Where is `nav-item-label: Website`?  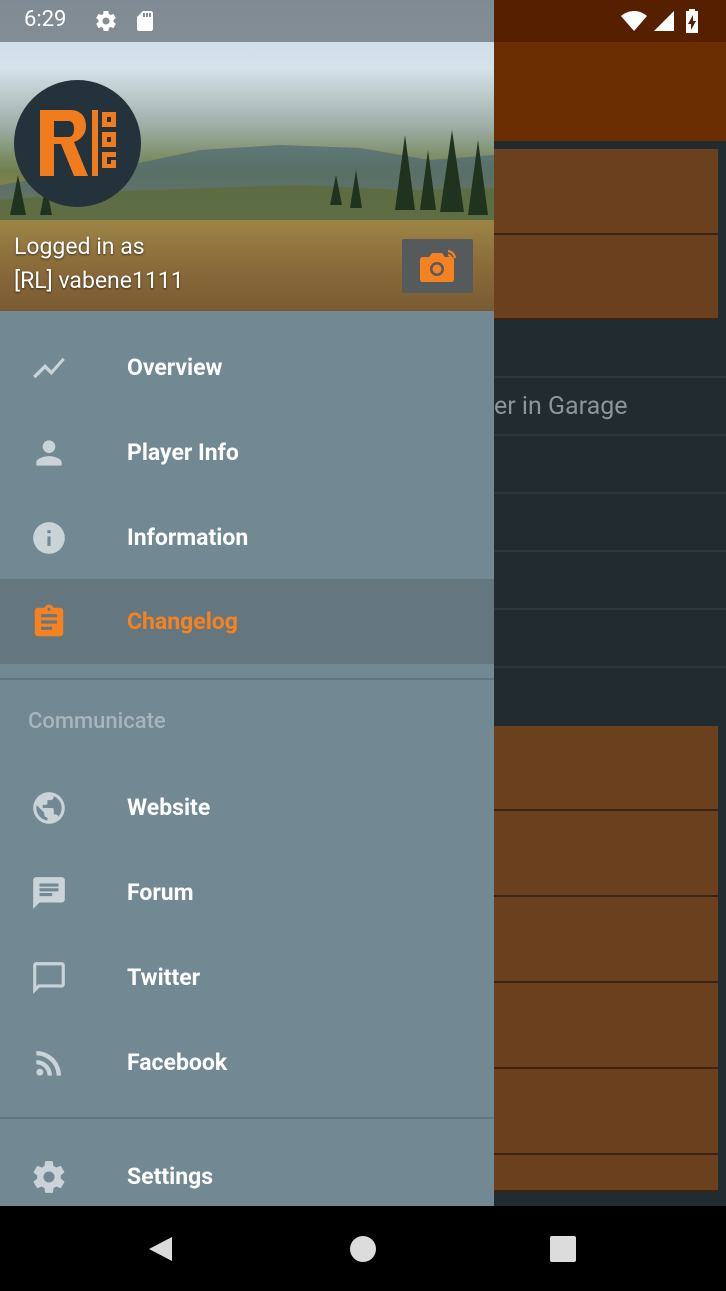
nav-item-label: Website is located at coordinates (169, 807).